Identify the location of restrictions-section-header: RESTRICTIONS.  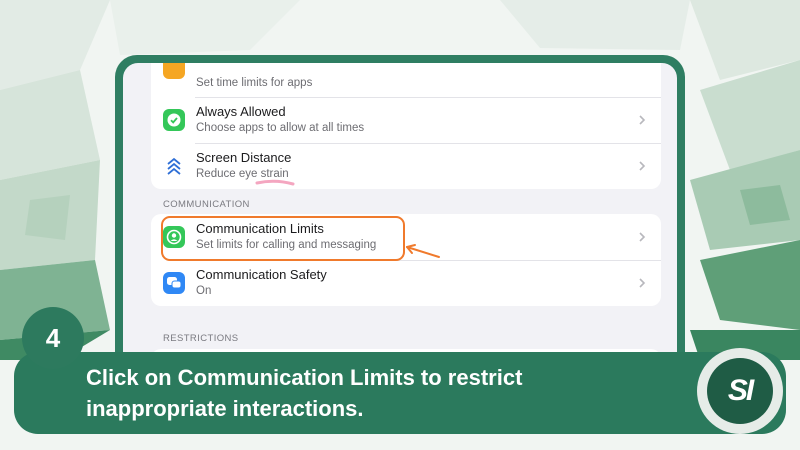
(201, 338).